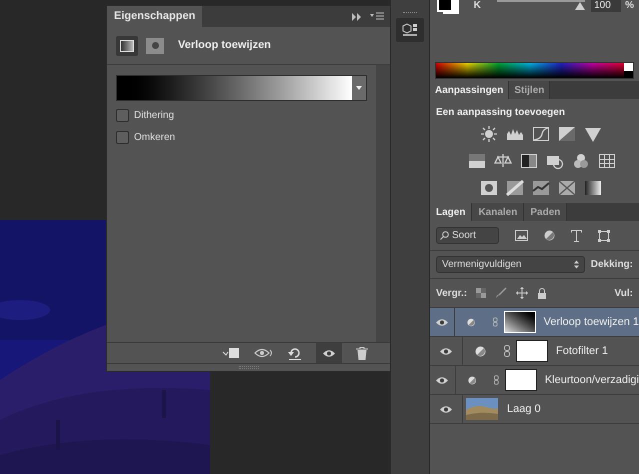  What do you see at coordinates (541, 134) in the screenshot?
I see `curves-icon` at bounding box center [541, 134].